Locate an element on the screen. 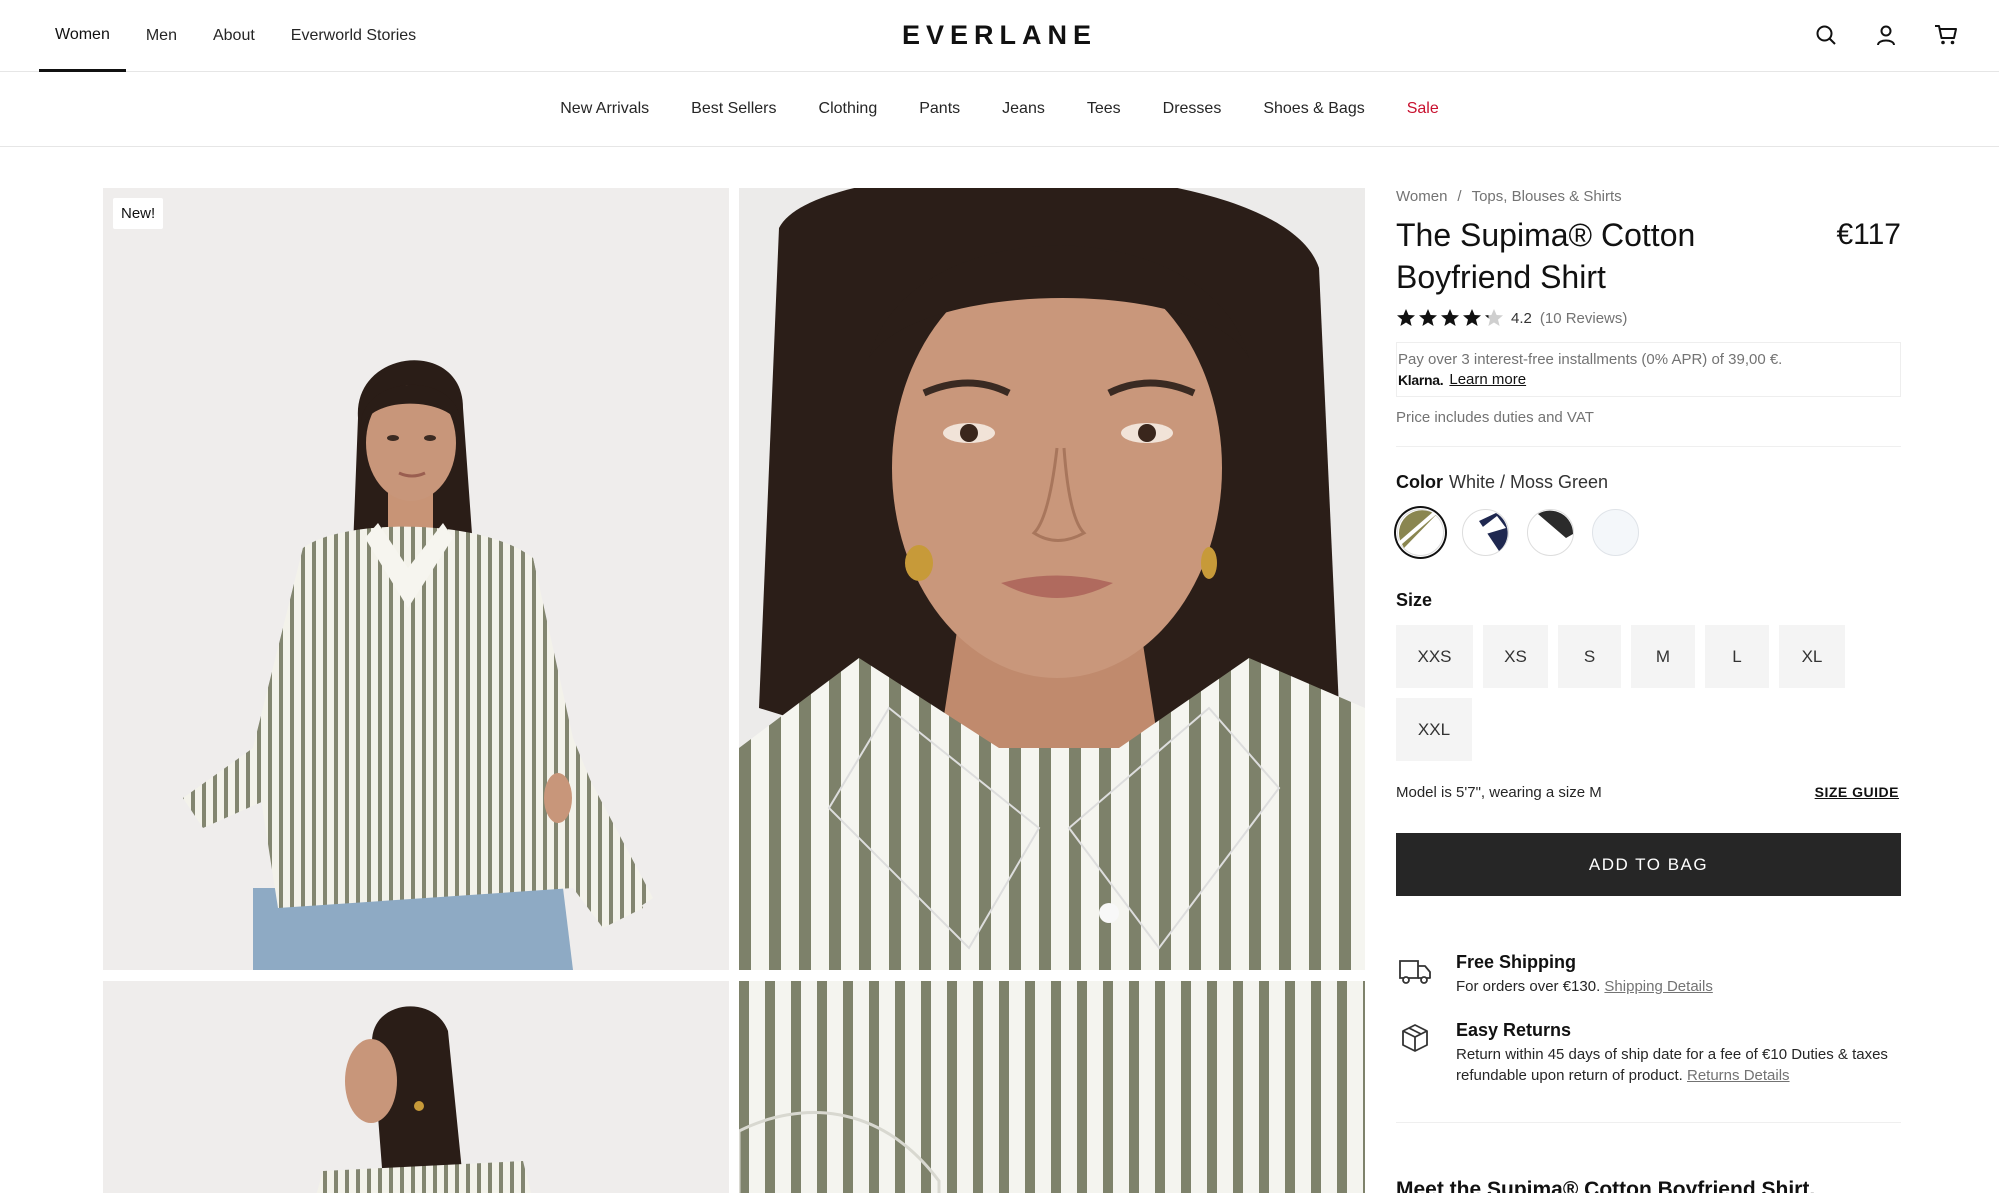 This screenshot has width=1999, height=1193. breadcrumb-women: Women is located at coordinates (1421, 198).